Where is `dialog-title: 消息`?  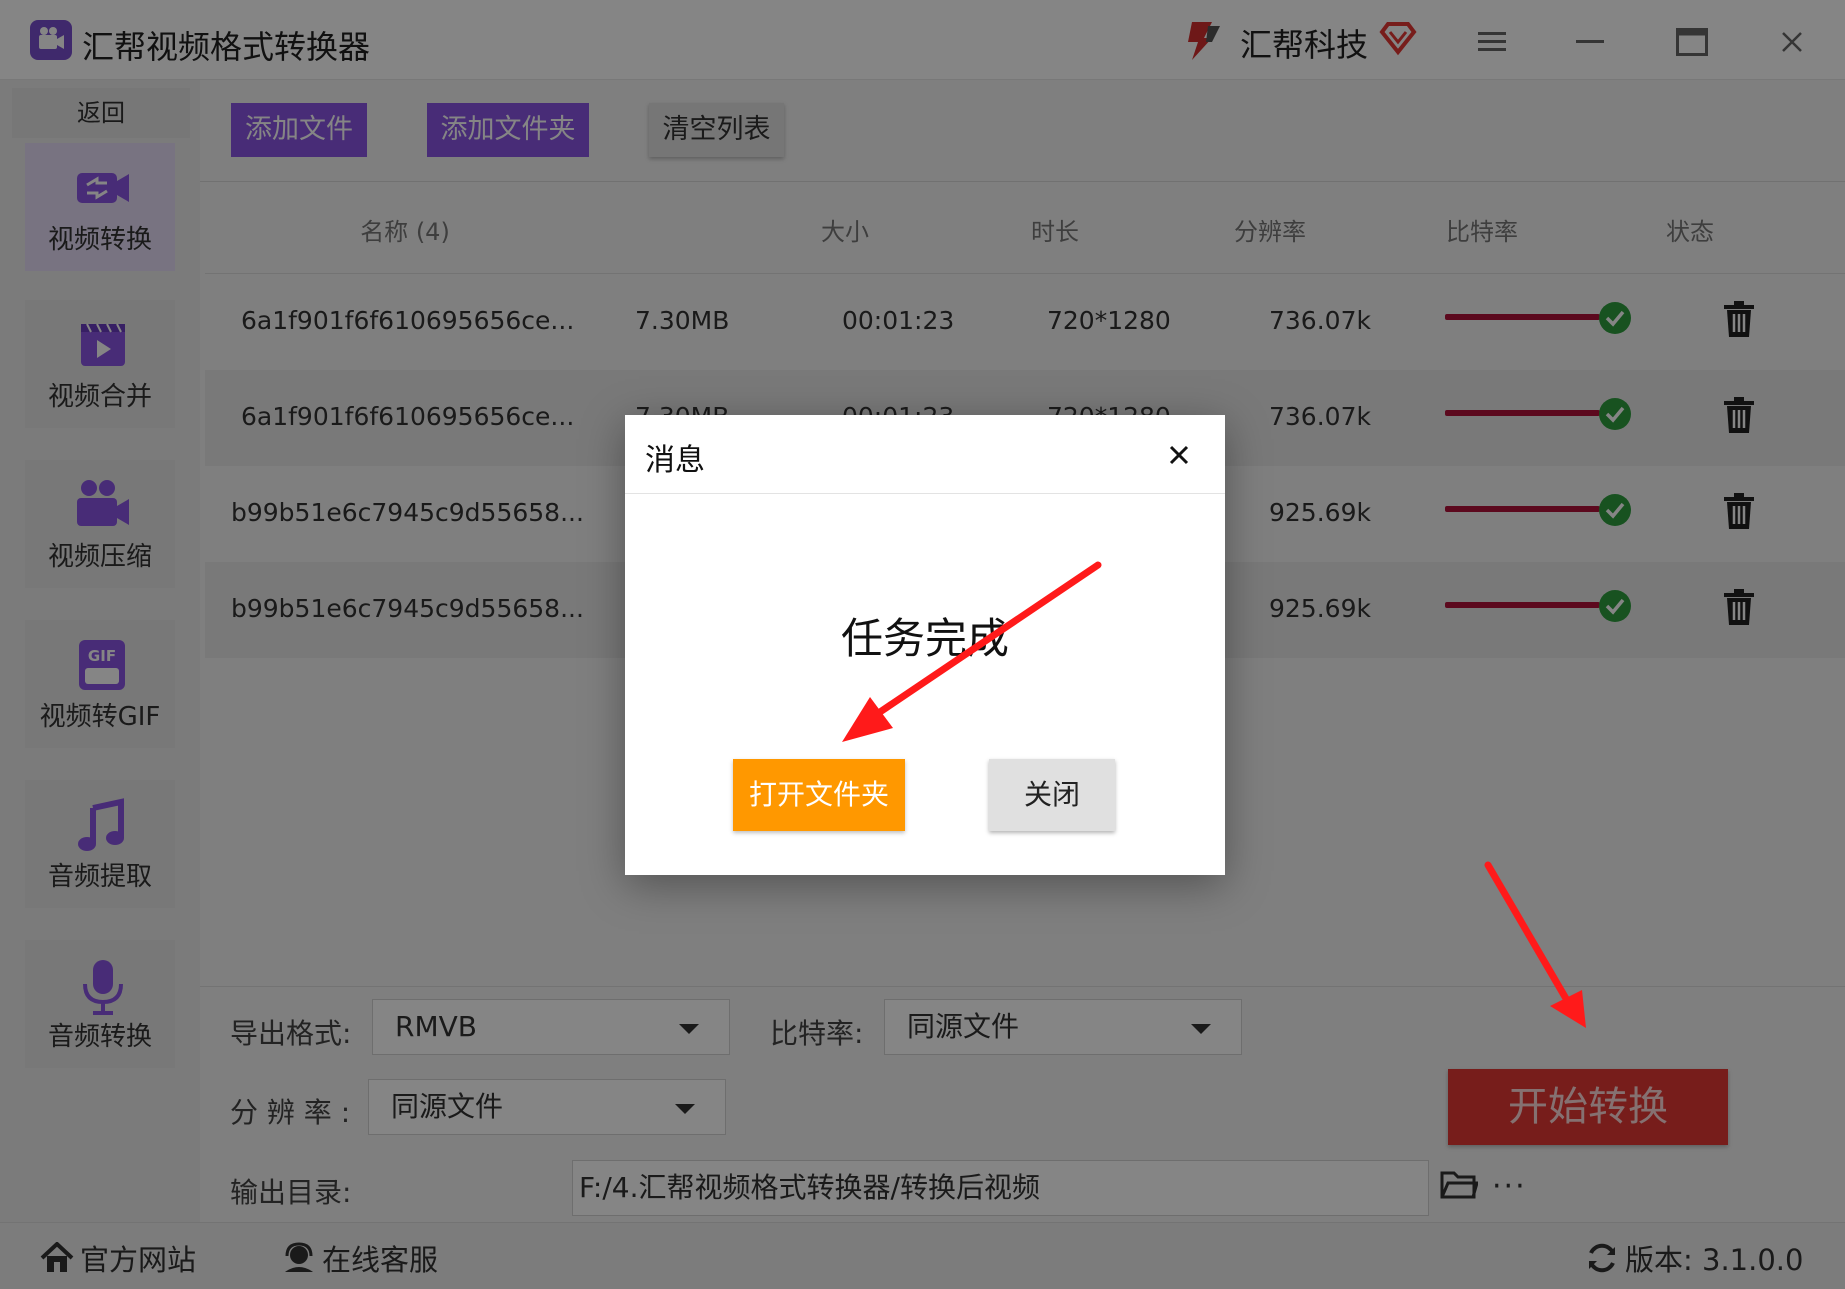
dialog-title: 消息 is located at coordinates (675, 460).